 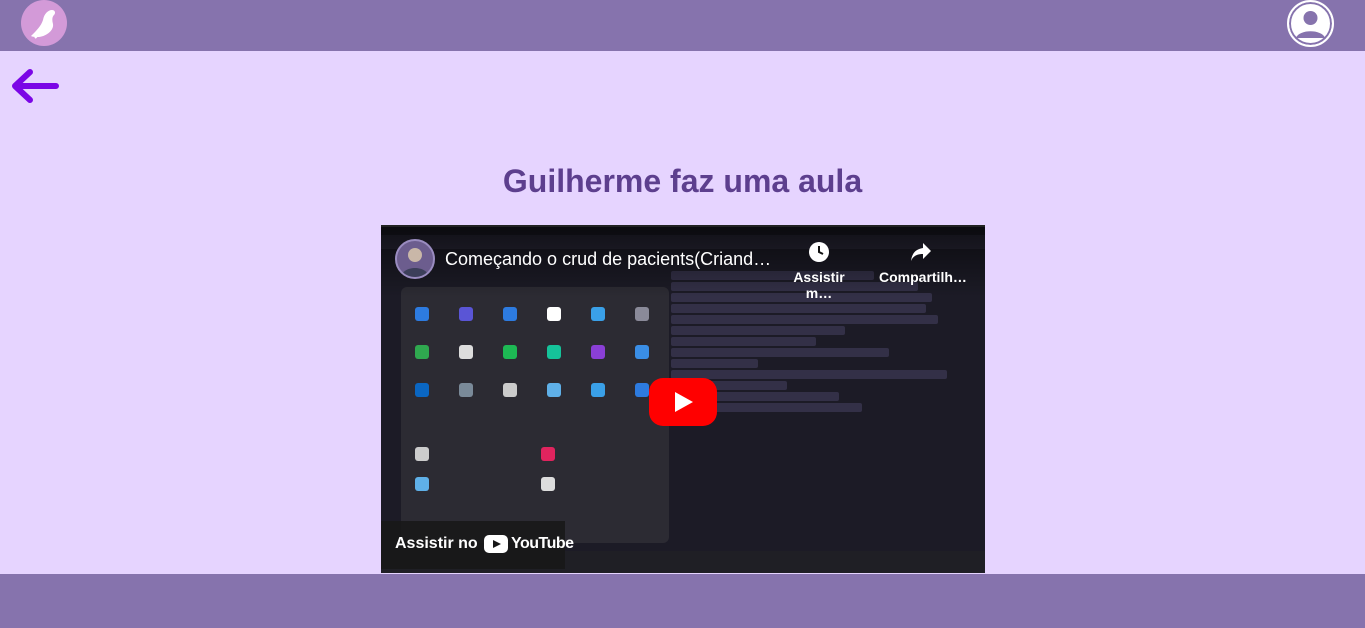 What do you see at coordinates (542, 543) in the screenshot?
I see `youtube-brand-label: YouTube` at bounding box center [542, 543].